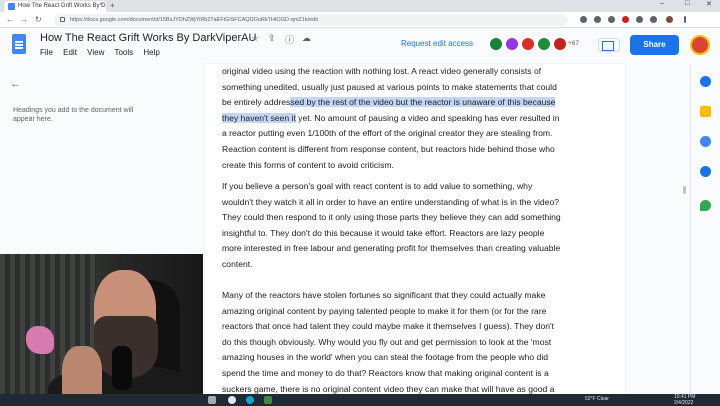 Image resolution: width=720 pixels, height=406 pixels. Describe the element at coordinates (687, 3) in the screenshot. I see `maximize-button: □` at that location.